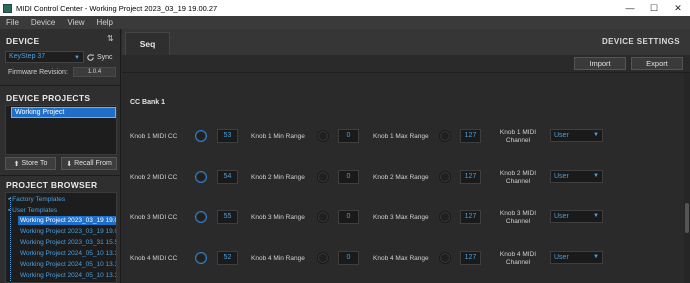  What do you see at coordinates (278, 177) in the screenshot?
I see `min-range-label: Knob 2 Min Range` at bounding box center [278, 177].